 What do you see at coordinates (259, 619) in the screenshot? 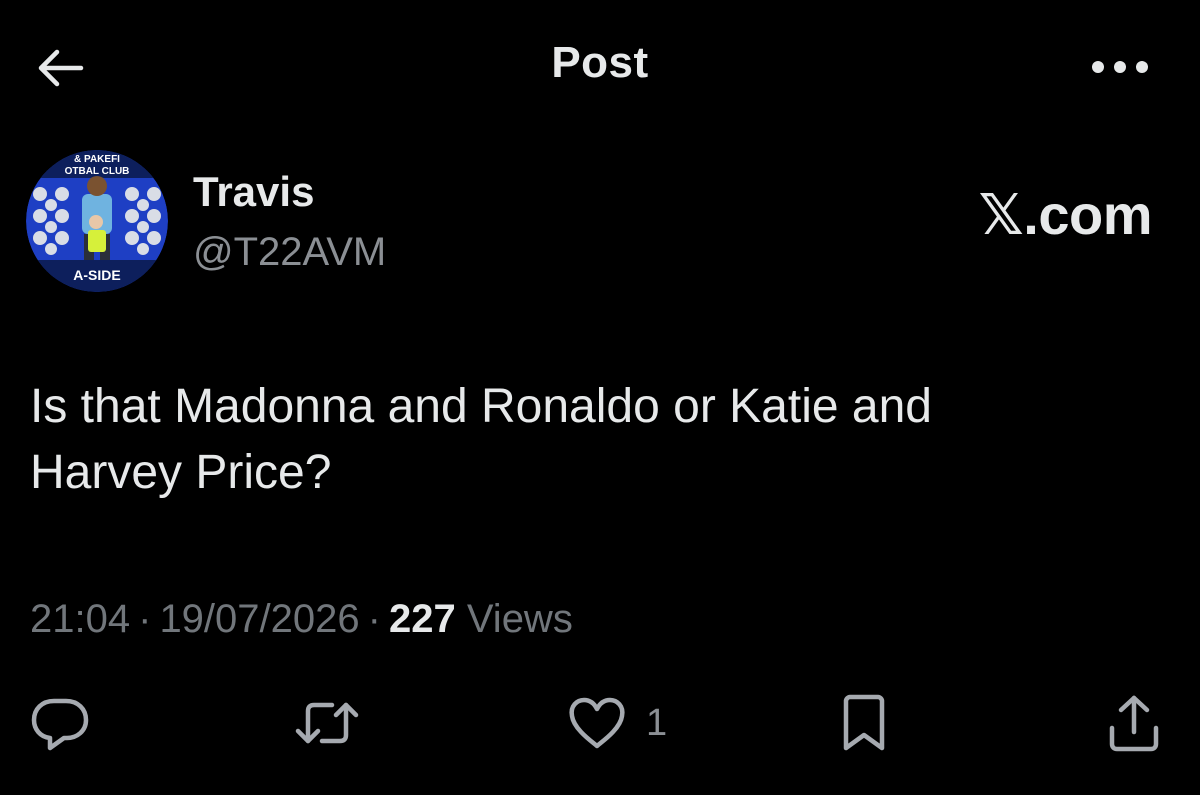
I see `post-date: 19/07/2026` at bounding box center [259, 619].